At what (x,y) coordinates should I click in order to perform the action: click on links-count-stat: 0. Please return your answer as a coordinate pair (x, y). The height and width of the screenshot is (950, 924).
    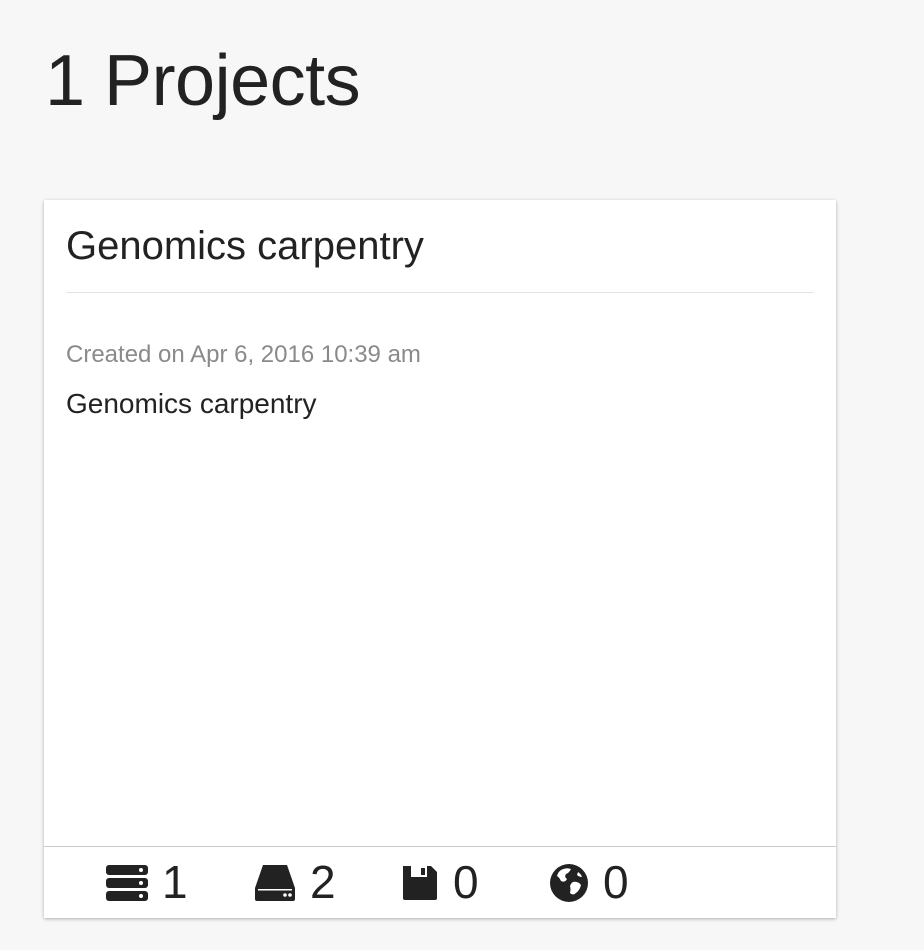
    Looking at the image, I should click on (589, 882).